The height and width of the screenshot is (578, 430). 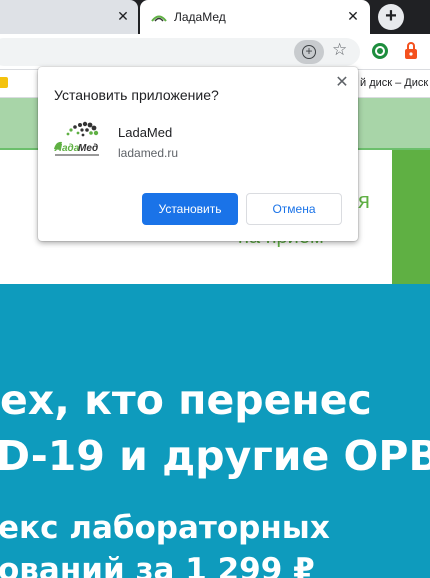 I want to click on install-app-button: +, so click(x=309, y=52).